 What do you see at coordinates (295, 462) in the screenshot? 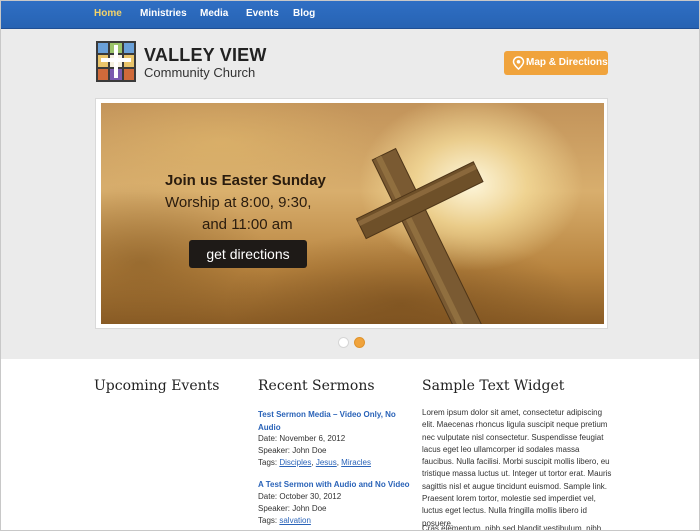
I see `tag-link: Disciples` at bounding box center [295, 462].